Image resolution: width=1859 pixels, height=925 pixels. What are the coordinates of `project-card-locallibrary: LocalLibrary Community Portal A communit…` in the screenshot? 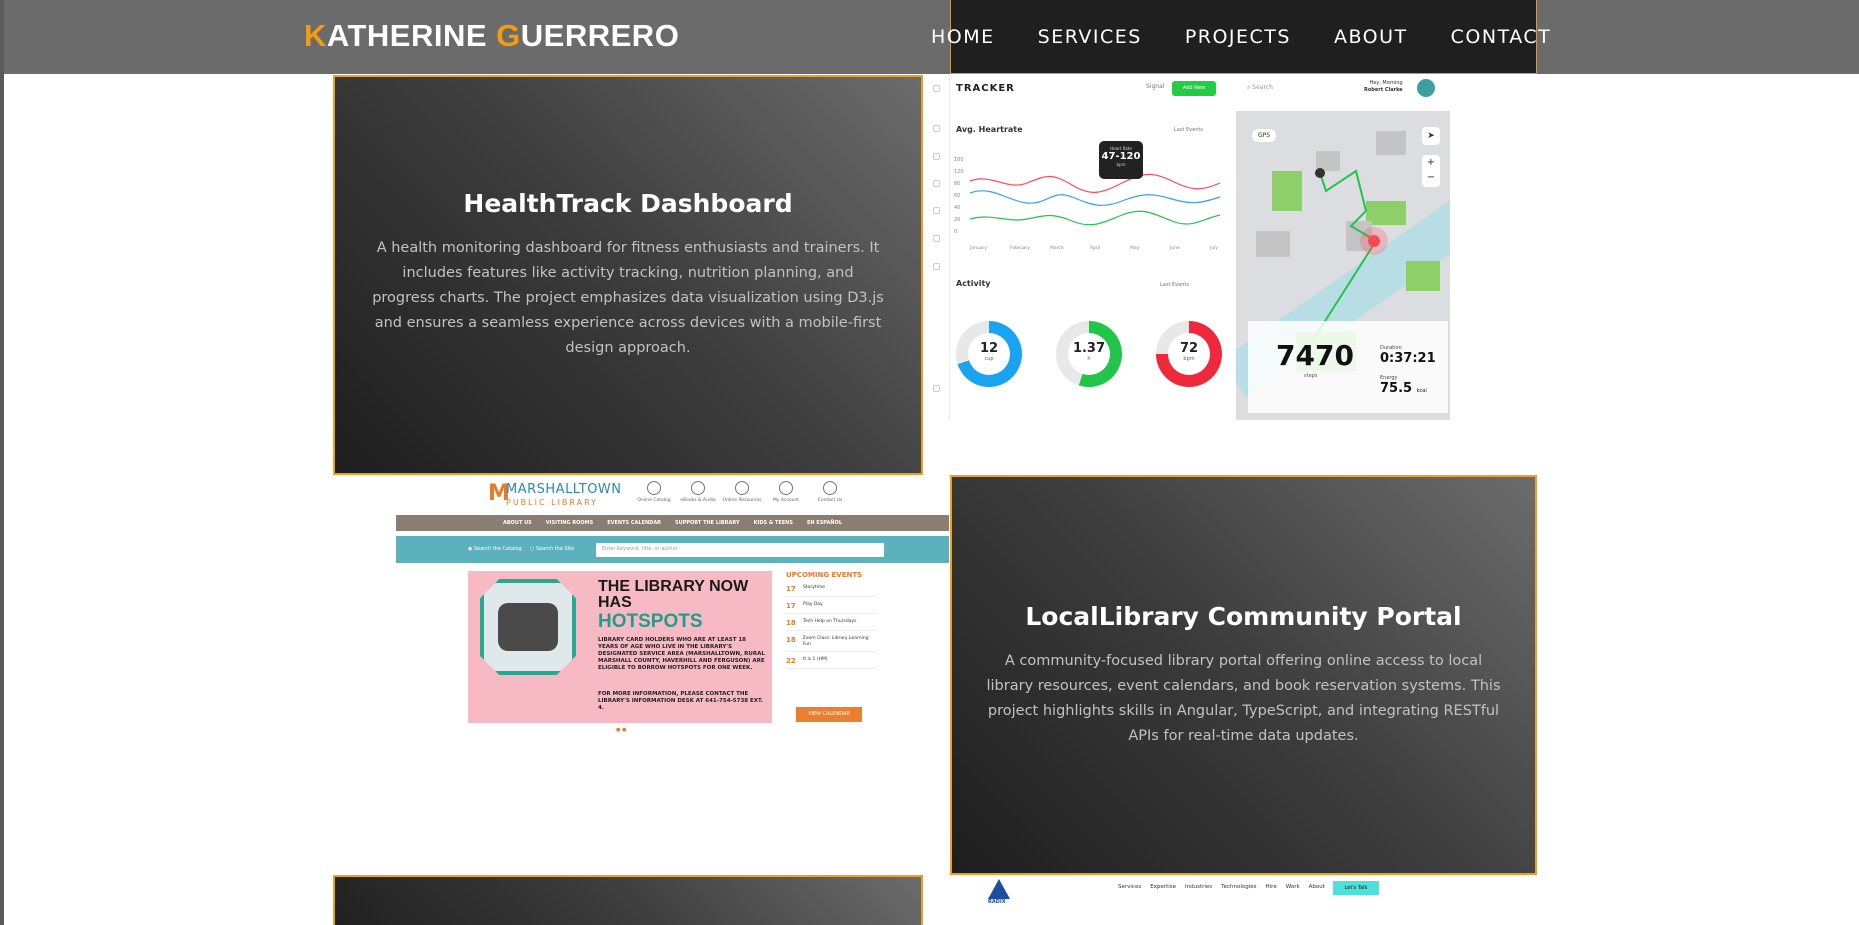 It's located at (1243, 675).